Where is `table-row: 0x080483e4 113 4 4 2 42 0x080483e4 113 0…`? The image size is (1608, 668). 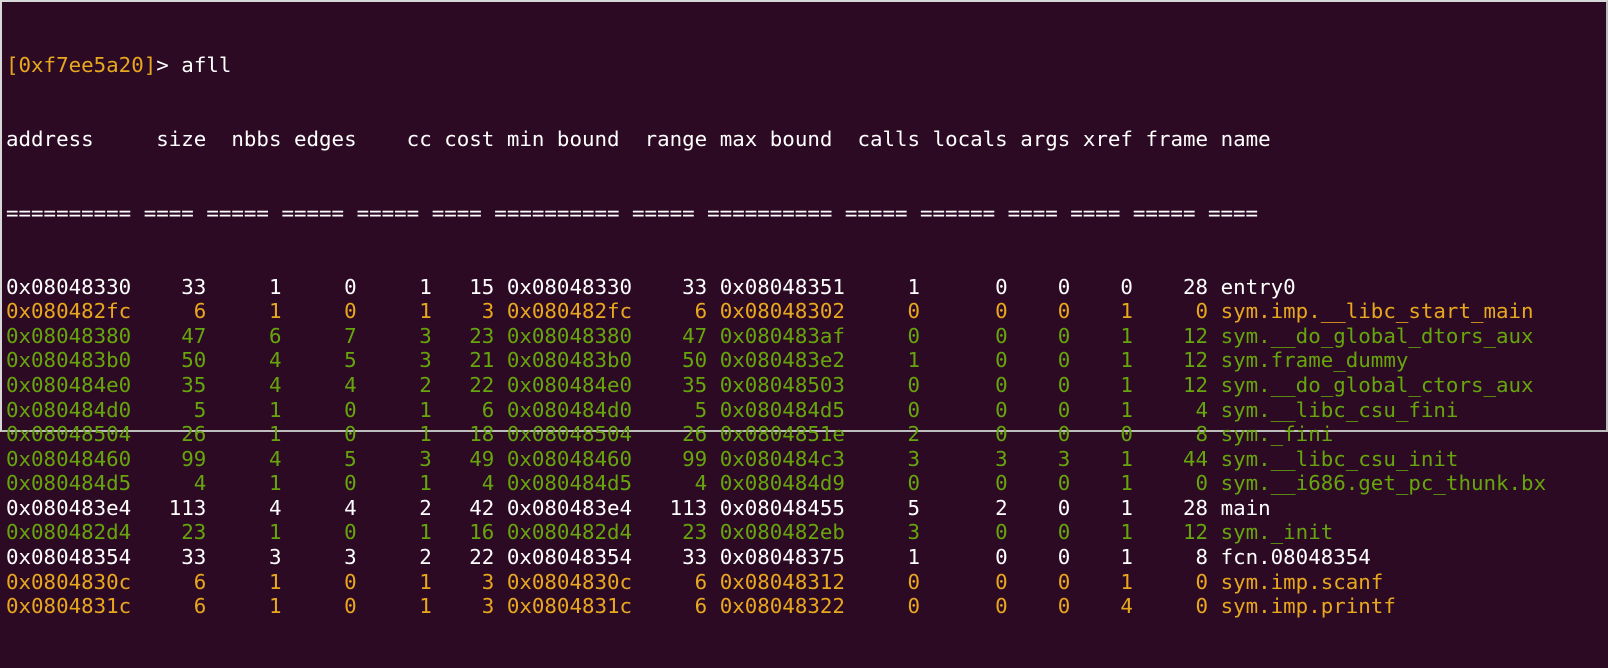
table-row: 0x080483e4 113 4 4 2 42 0x080483e4 113 0… is located at coordinates (776, 508).